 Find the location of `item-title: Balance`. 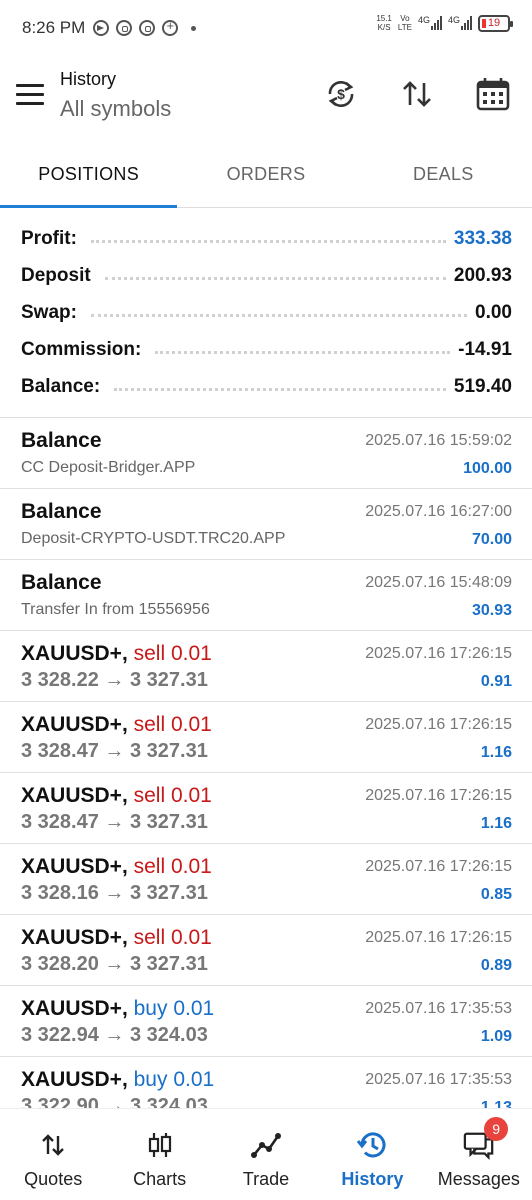

item-title: Balance is located at coordinates (61, 441).